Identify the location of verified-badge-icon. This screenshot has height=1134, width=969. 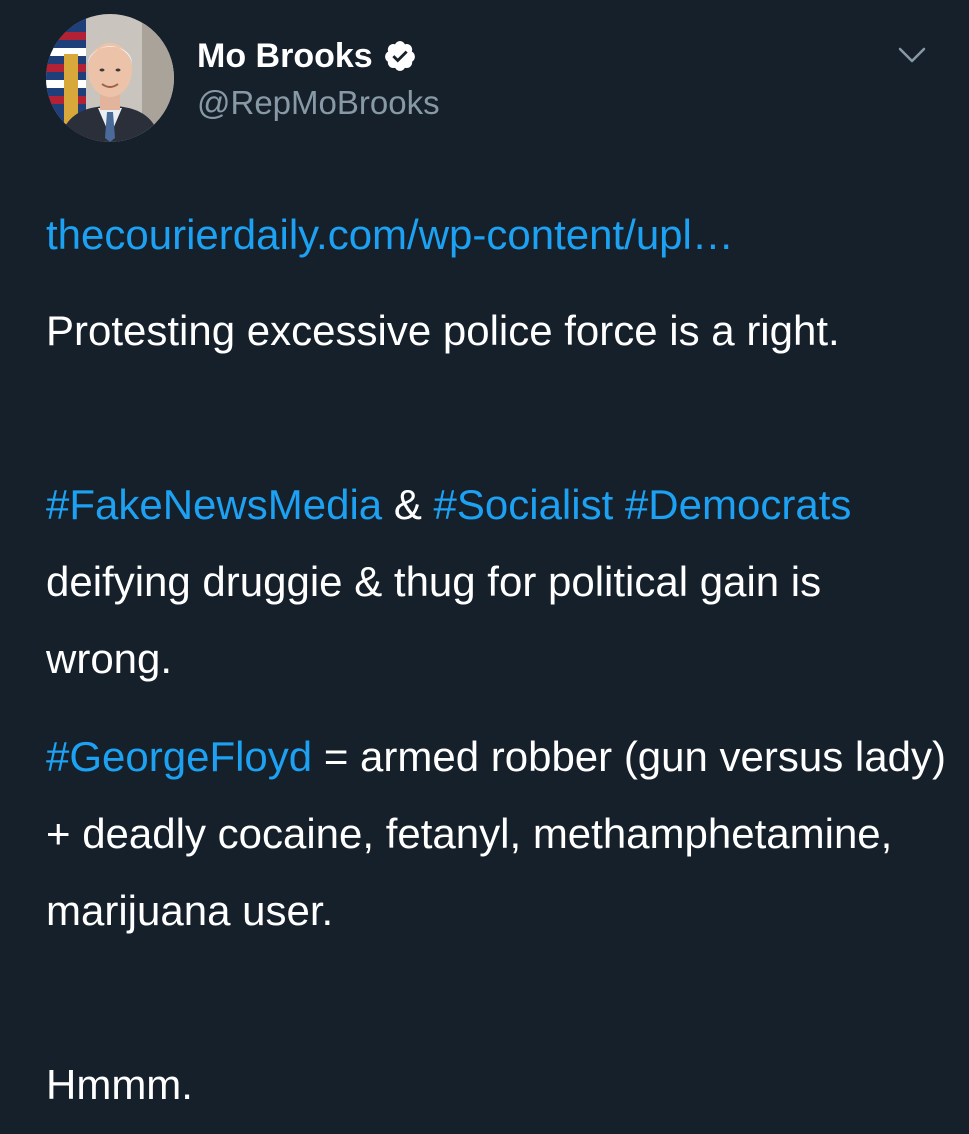
(400, 56).